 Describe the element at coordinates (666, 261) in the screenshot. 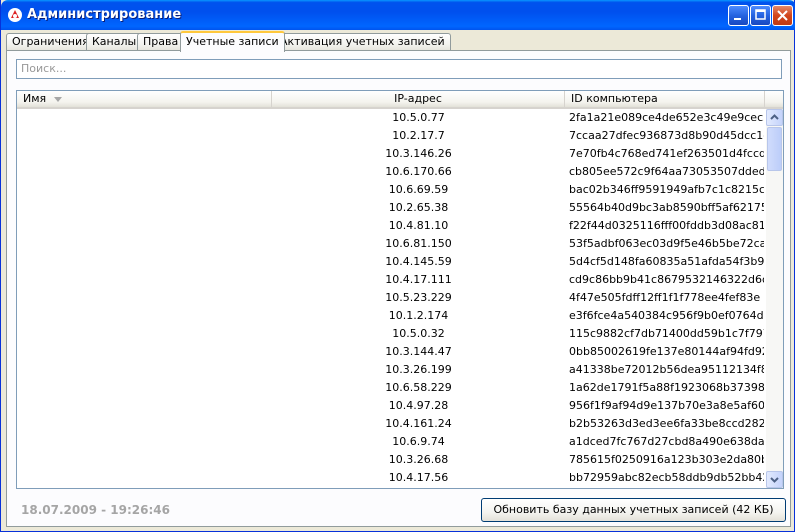

I see `computer-id-cell: 5d4cf5d148fa60835a51afda54f3b90e` at that location.